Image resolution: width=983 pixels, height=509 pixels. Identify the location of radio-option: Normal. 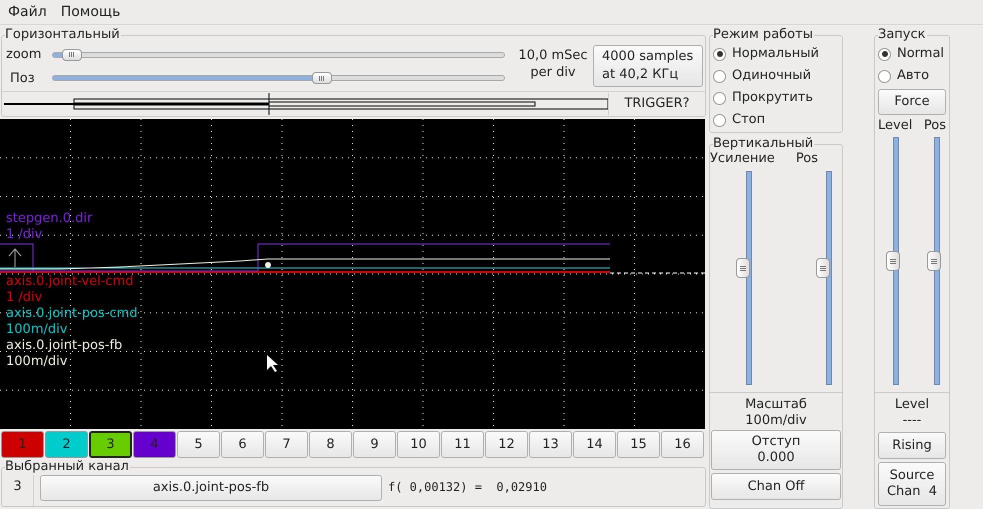
(912, 54).